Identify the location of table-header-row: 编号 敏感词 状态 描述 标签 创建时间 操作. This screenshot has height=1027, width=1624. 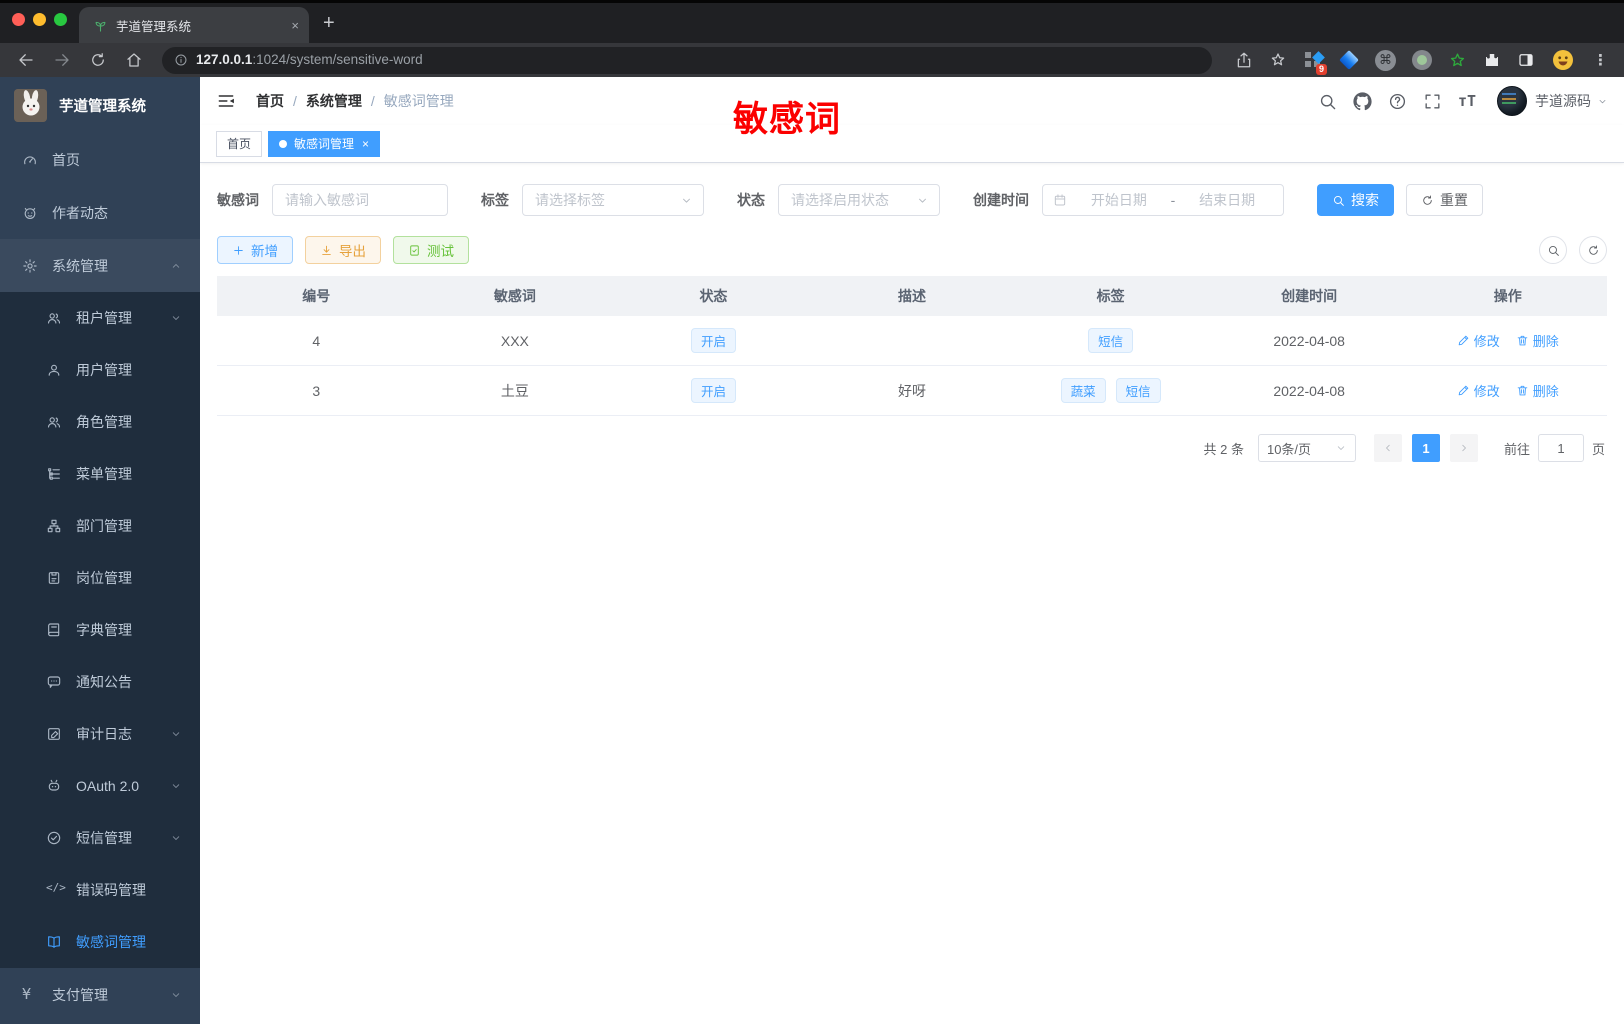
(912, 296).